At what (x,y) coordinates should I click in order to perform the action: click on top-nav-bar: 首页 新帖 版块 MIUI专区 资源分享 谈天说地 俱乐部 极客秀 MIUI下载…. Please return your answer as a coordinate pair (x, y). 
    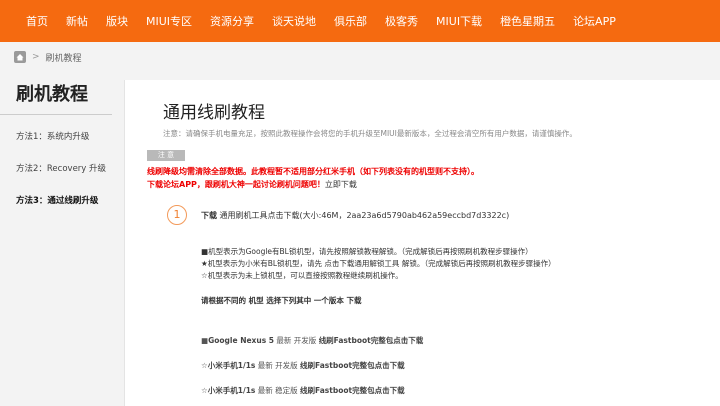
    Looking at the image, I should click on (360, 21).